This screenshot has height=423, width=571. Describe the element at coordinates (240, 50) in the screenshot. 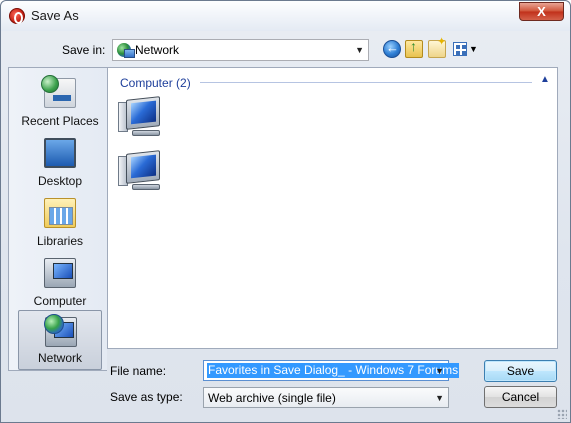

I see `save-in-dropdown: Network ▼` at that location.